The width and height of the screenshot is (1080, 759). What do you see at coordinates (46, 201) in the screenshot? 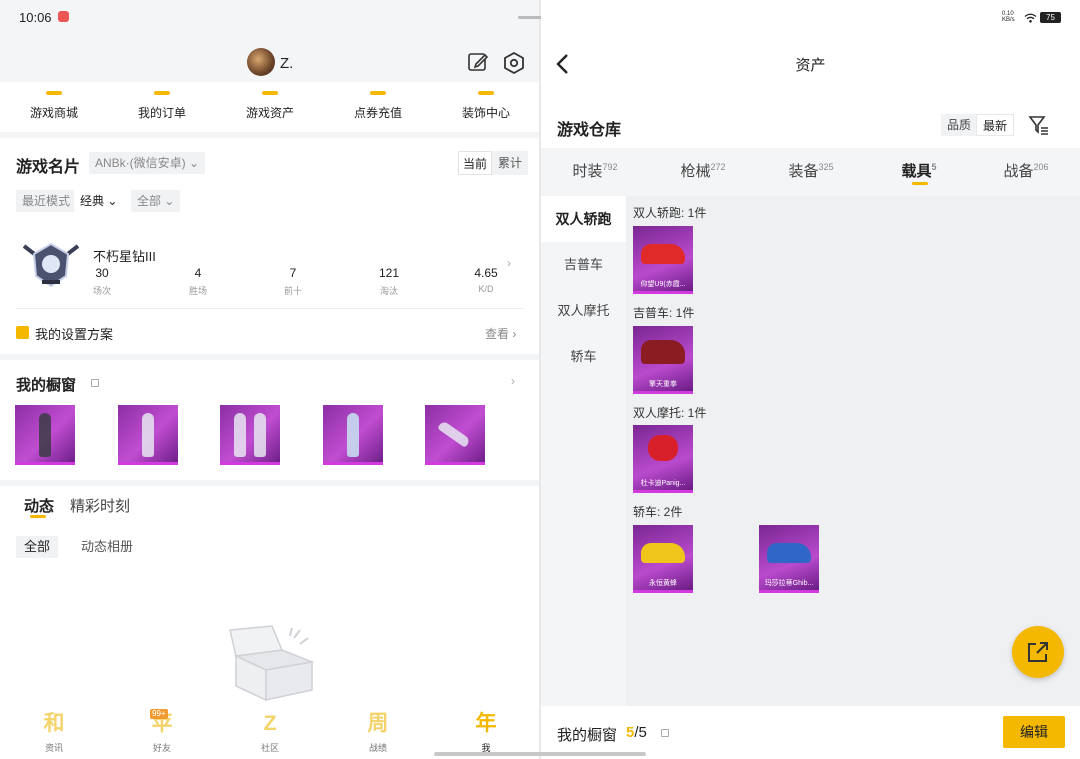
I see `mode-label: 最近模式` at bounding box center [46, 201].